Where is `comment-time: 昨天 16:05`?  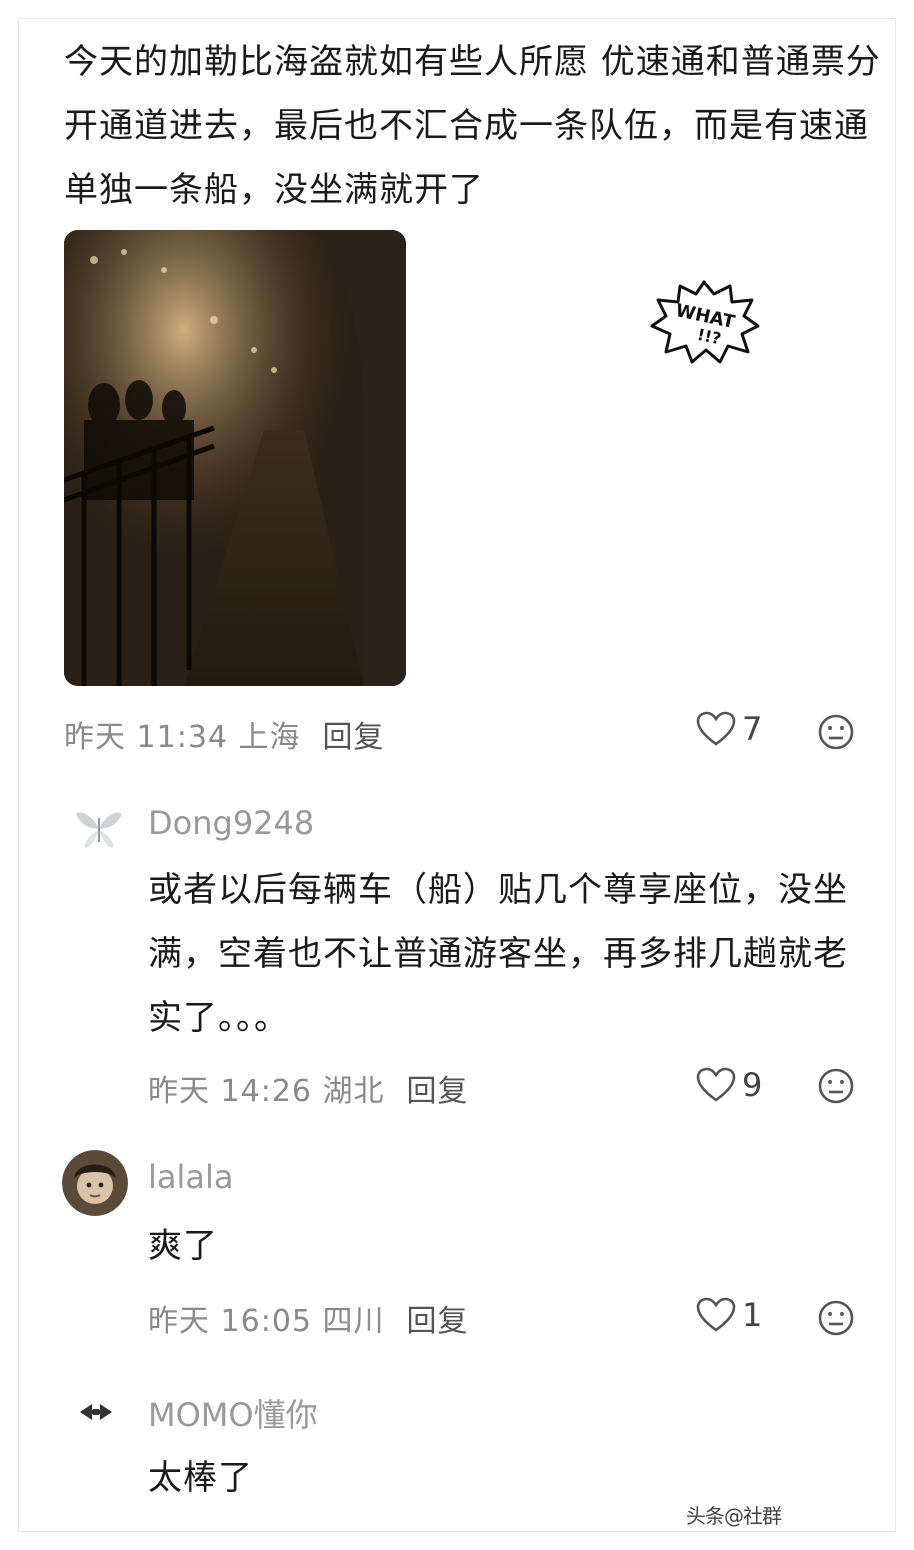
comment-time: 昨天 16:05 is located at coordinates (230, 1321).